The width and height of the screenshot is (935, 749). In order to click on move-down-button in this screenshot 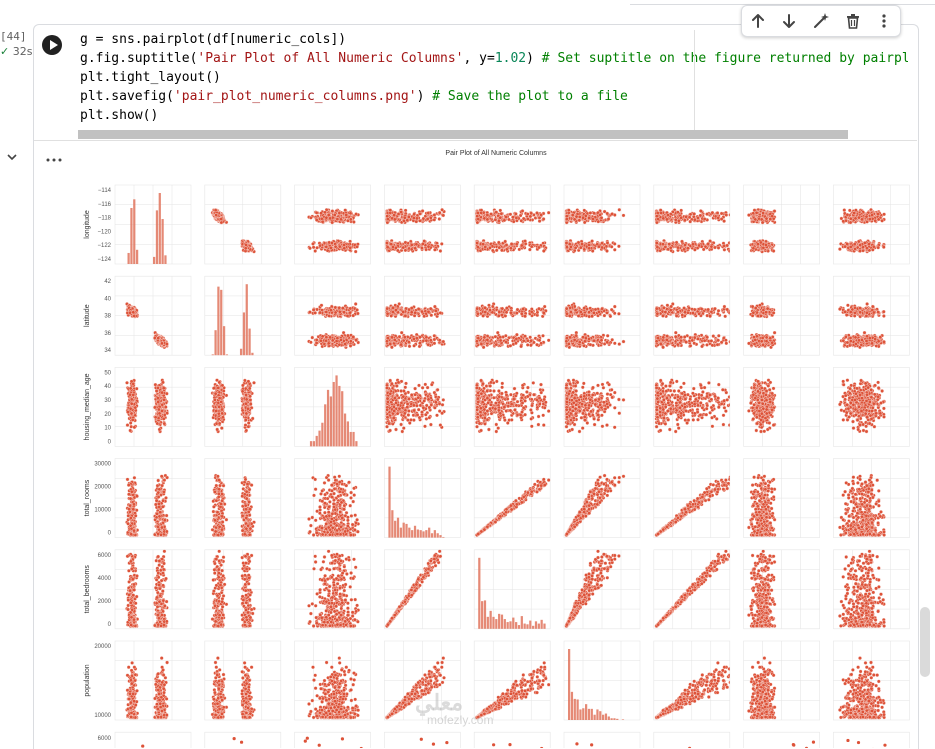, I will do `click(789, 21)`.